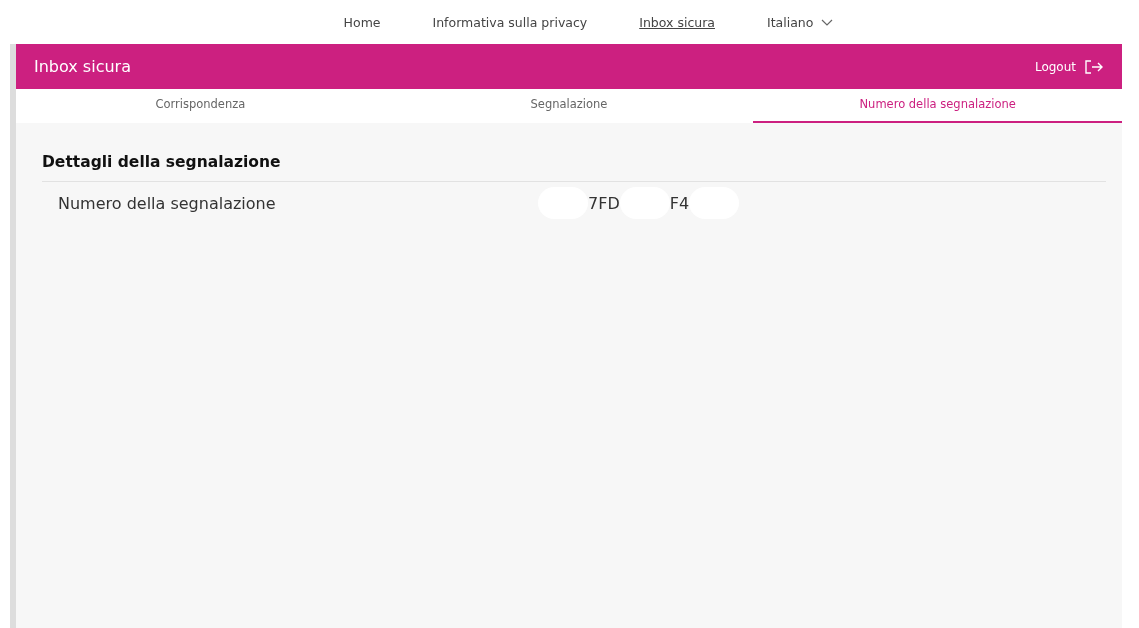 The image size is (1139, 628). Describe the element at coordinates (1069, 66) in the screenshot. I see `logout-link: Logout` at that location.